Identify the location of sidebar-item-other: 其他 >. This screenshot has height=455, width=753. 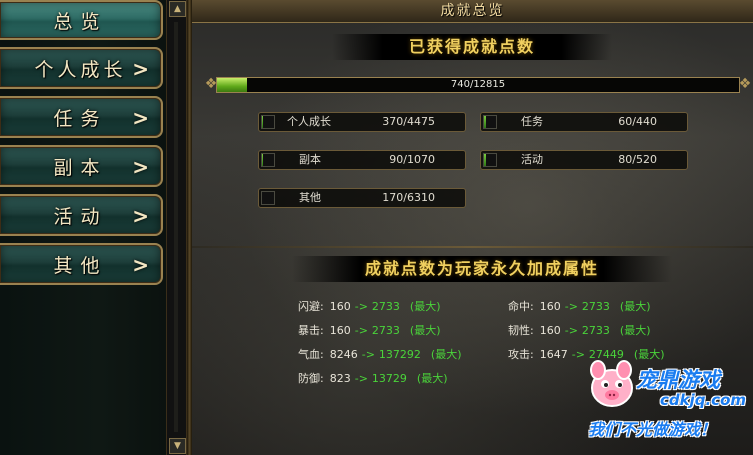
(81, 264).